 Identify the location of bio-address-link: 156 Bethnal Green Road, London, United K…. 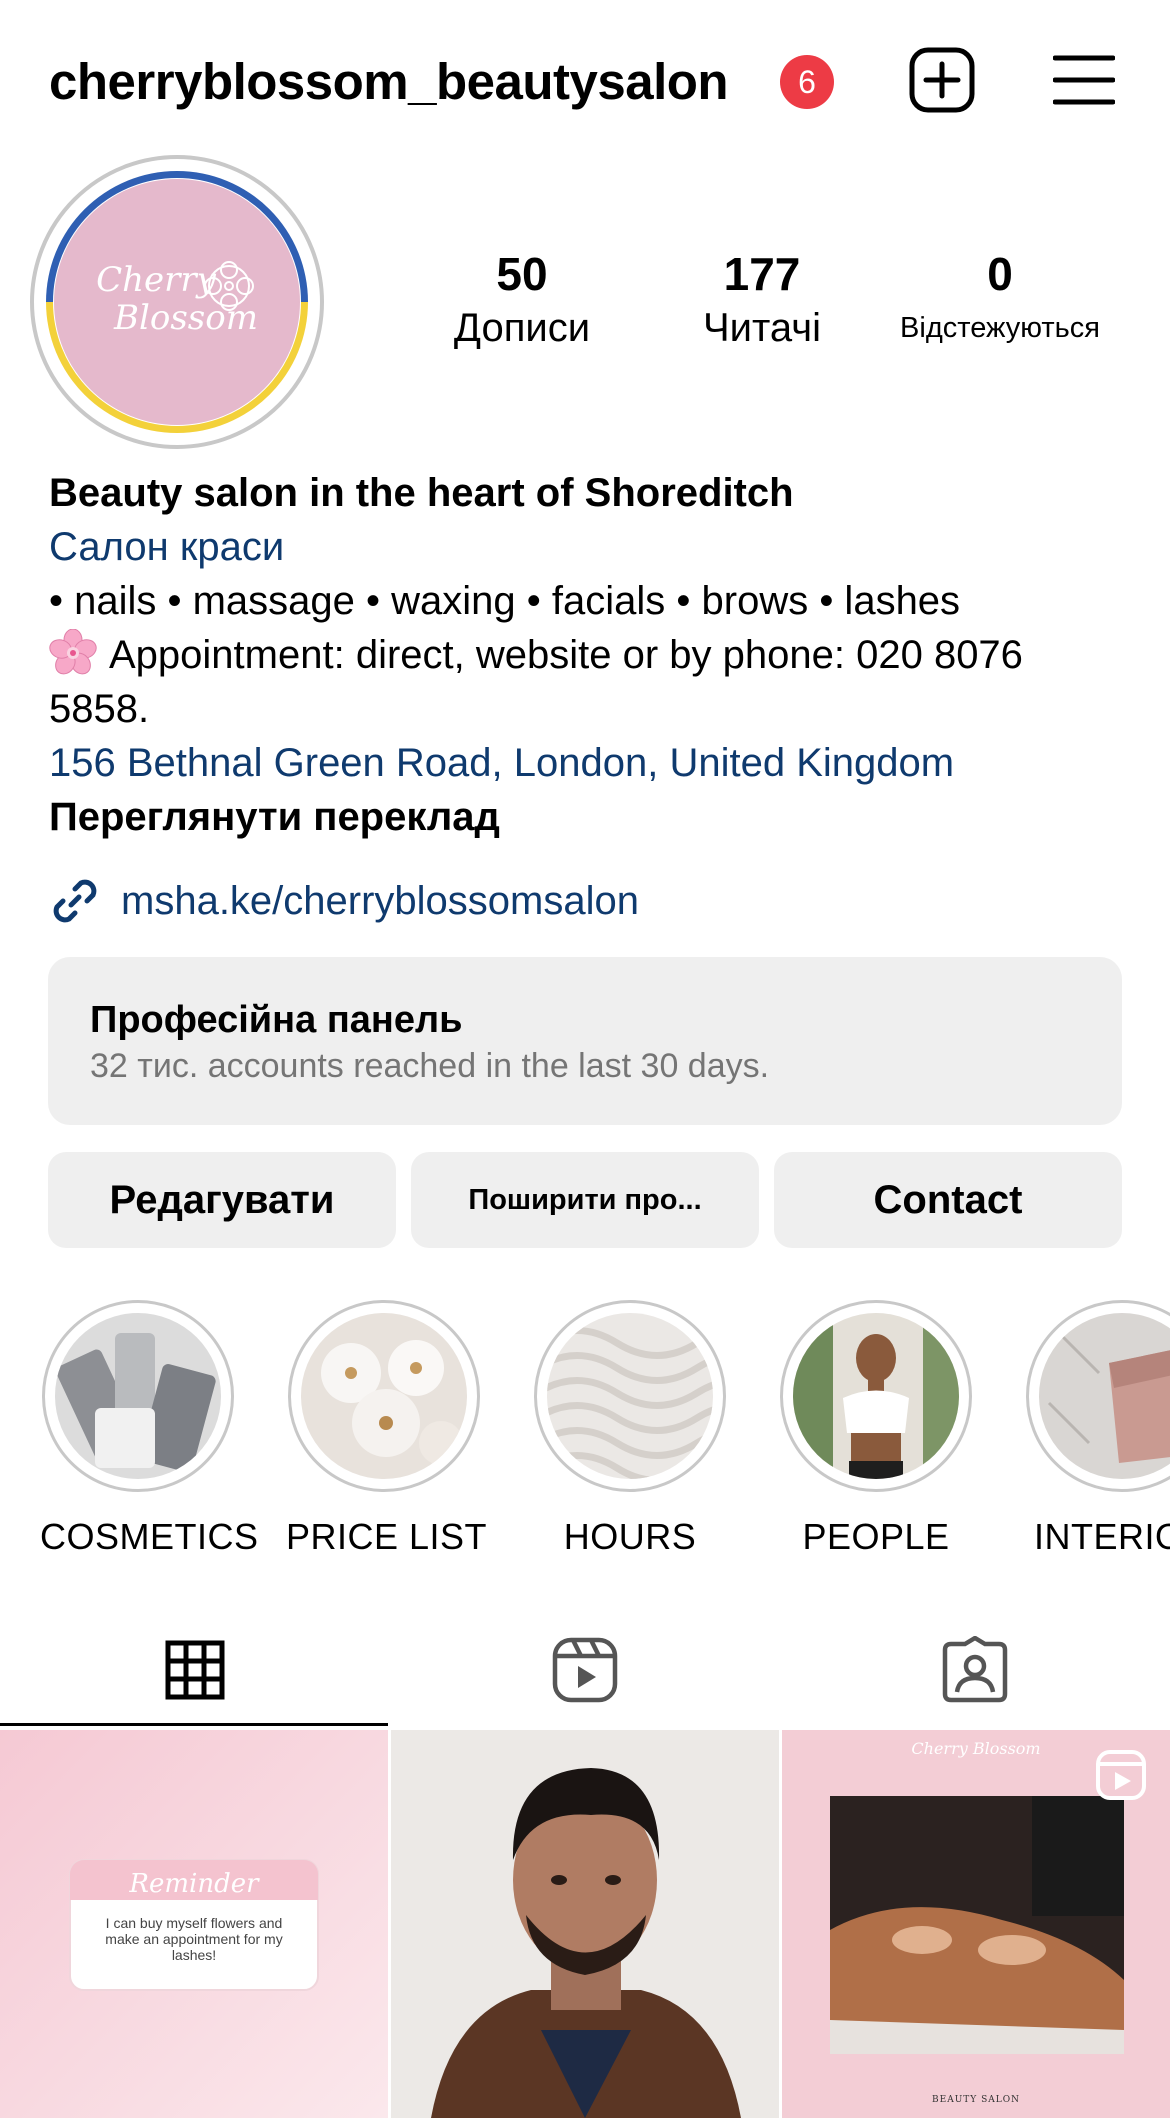
(589, 763).